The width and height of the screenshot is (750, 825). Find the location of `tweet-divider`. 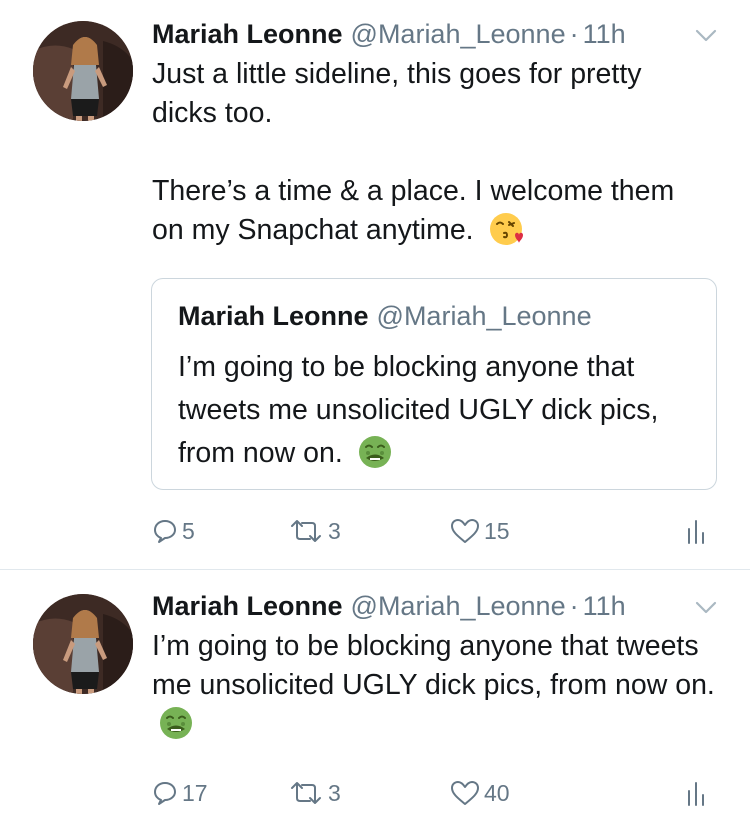

tweet-divider is located at coordinates (375, 569).